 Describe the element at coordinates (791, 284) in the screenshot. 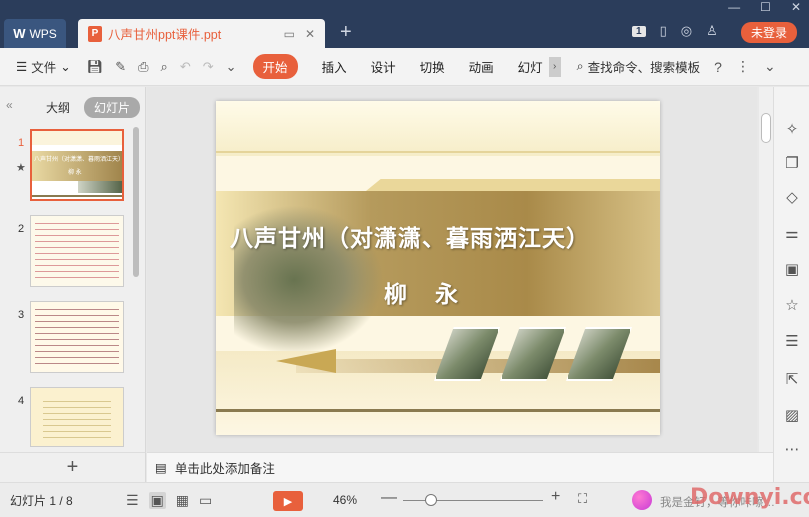

I see `right-sidebar: ✧ ❐ ◇ ⚌ ▣ ☆ ☰ ⇱ ▨ ⋯` at that location.